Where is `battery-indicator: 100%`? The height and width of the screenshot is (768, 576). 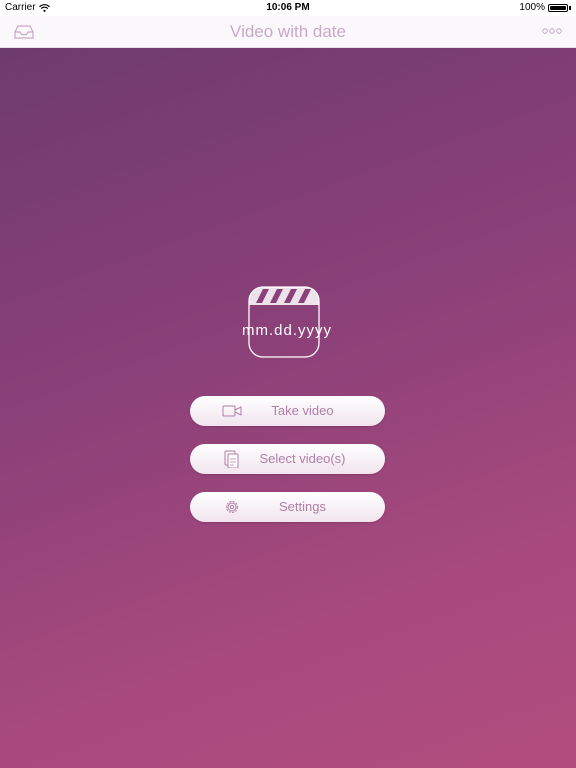
battery-indicator: 100% is located at coordinates (545, 7).